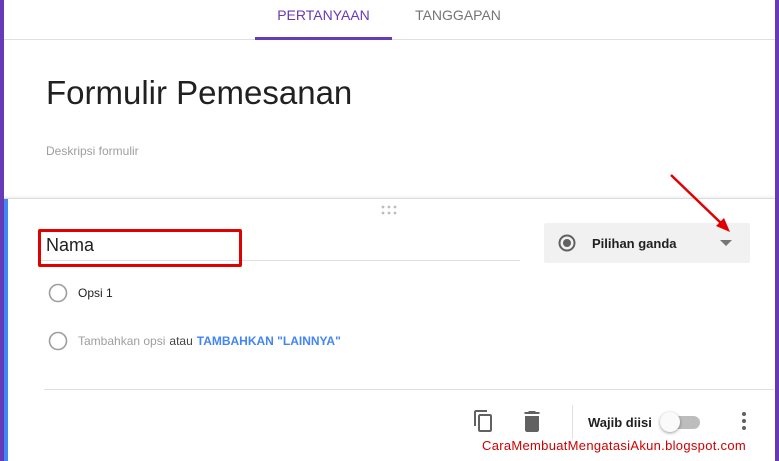  I want to click on dropdown-caret-icon, so click(726, 243).